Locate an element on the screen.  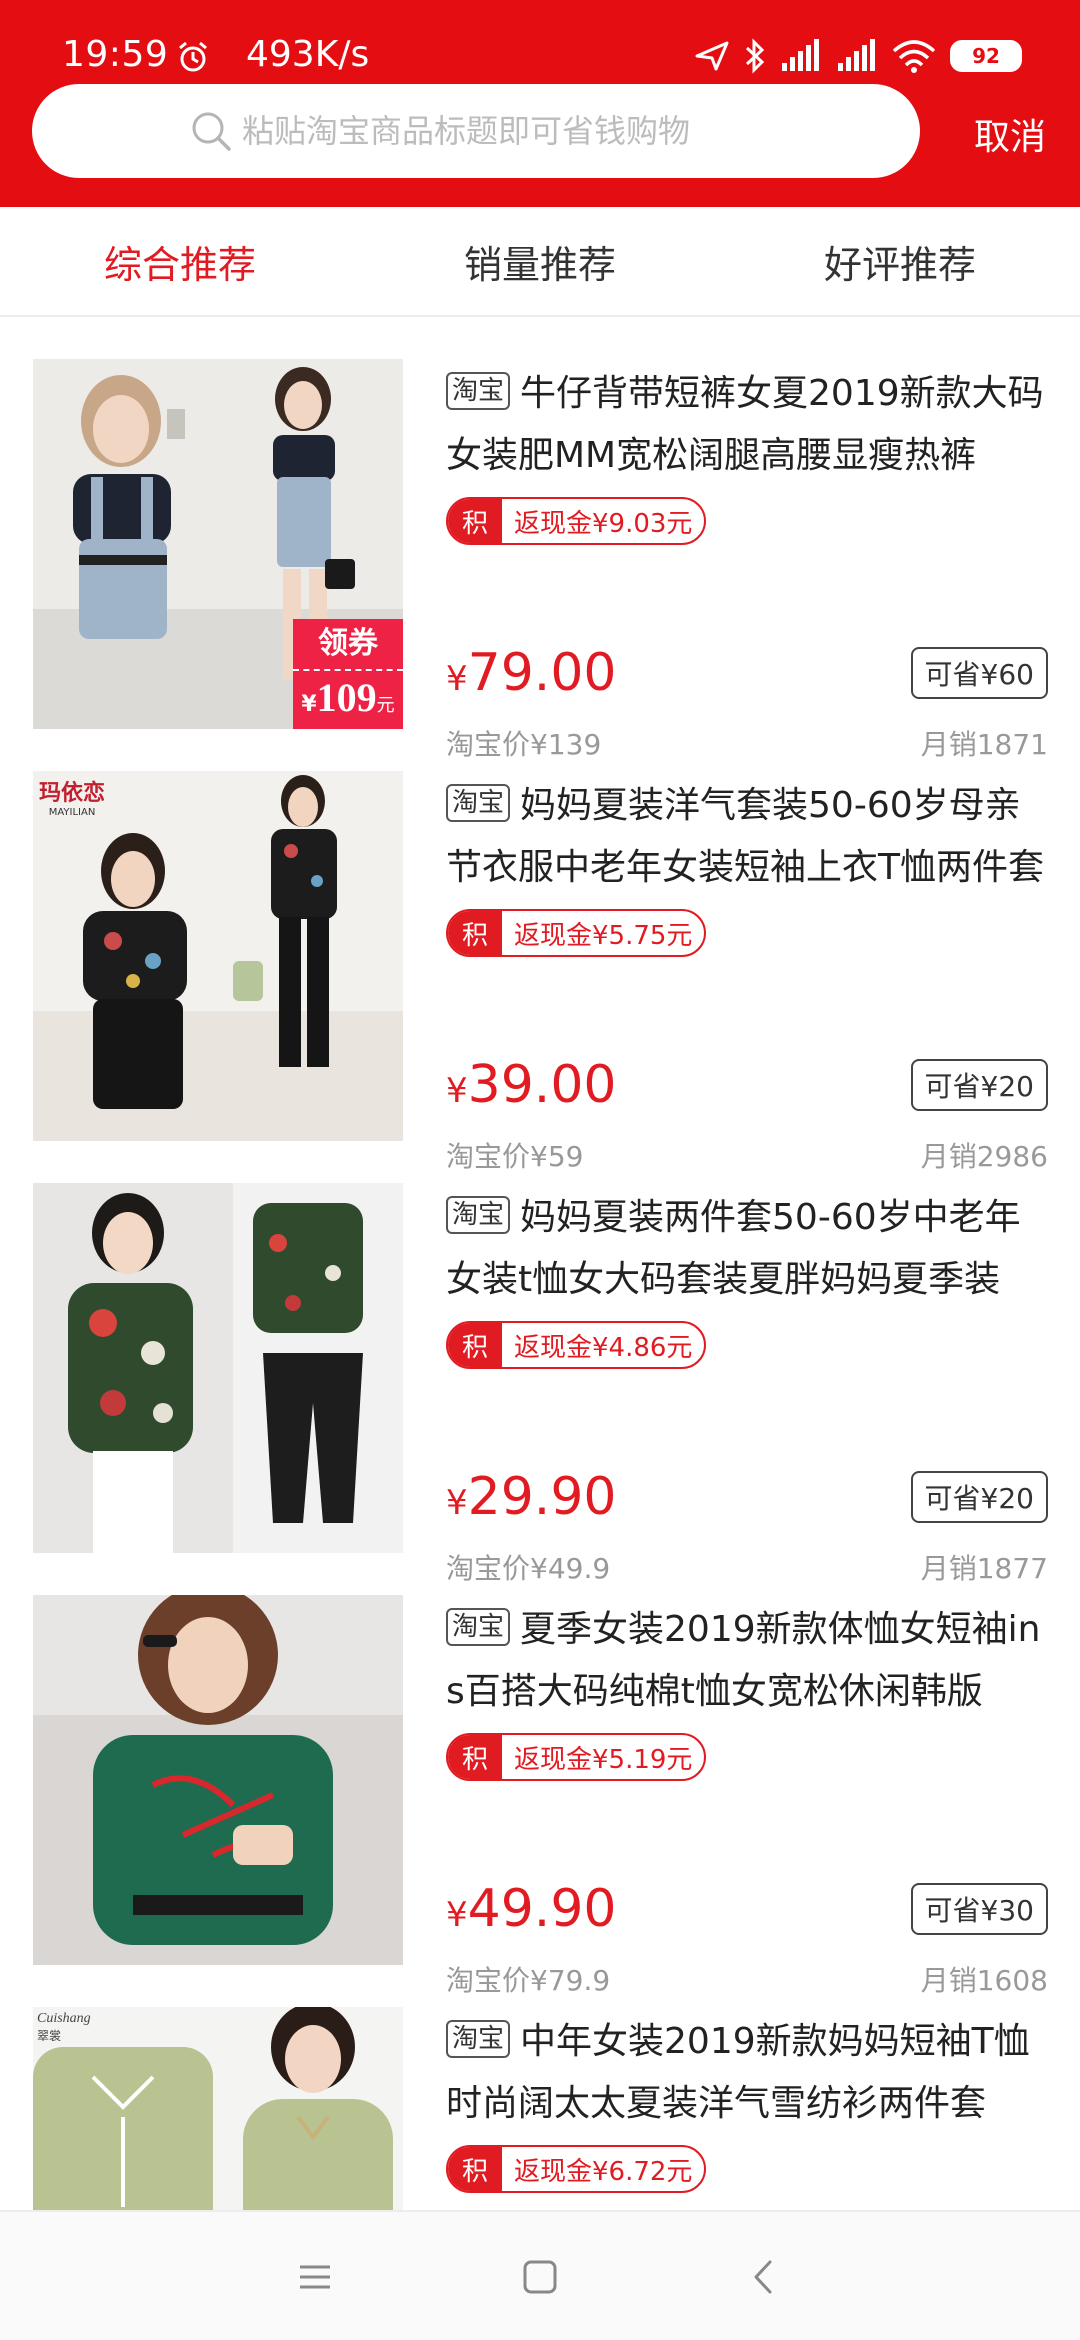
product-title: 淘宝 妈妈夏装两件套50-60岁中老年女装t恤女大码套装夏胖妈妈夏季装 is located at coordinates (747, 1249).